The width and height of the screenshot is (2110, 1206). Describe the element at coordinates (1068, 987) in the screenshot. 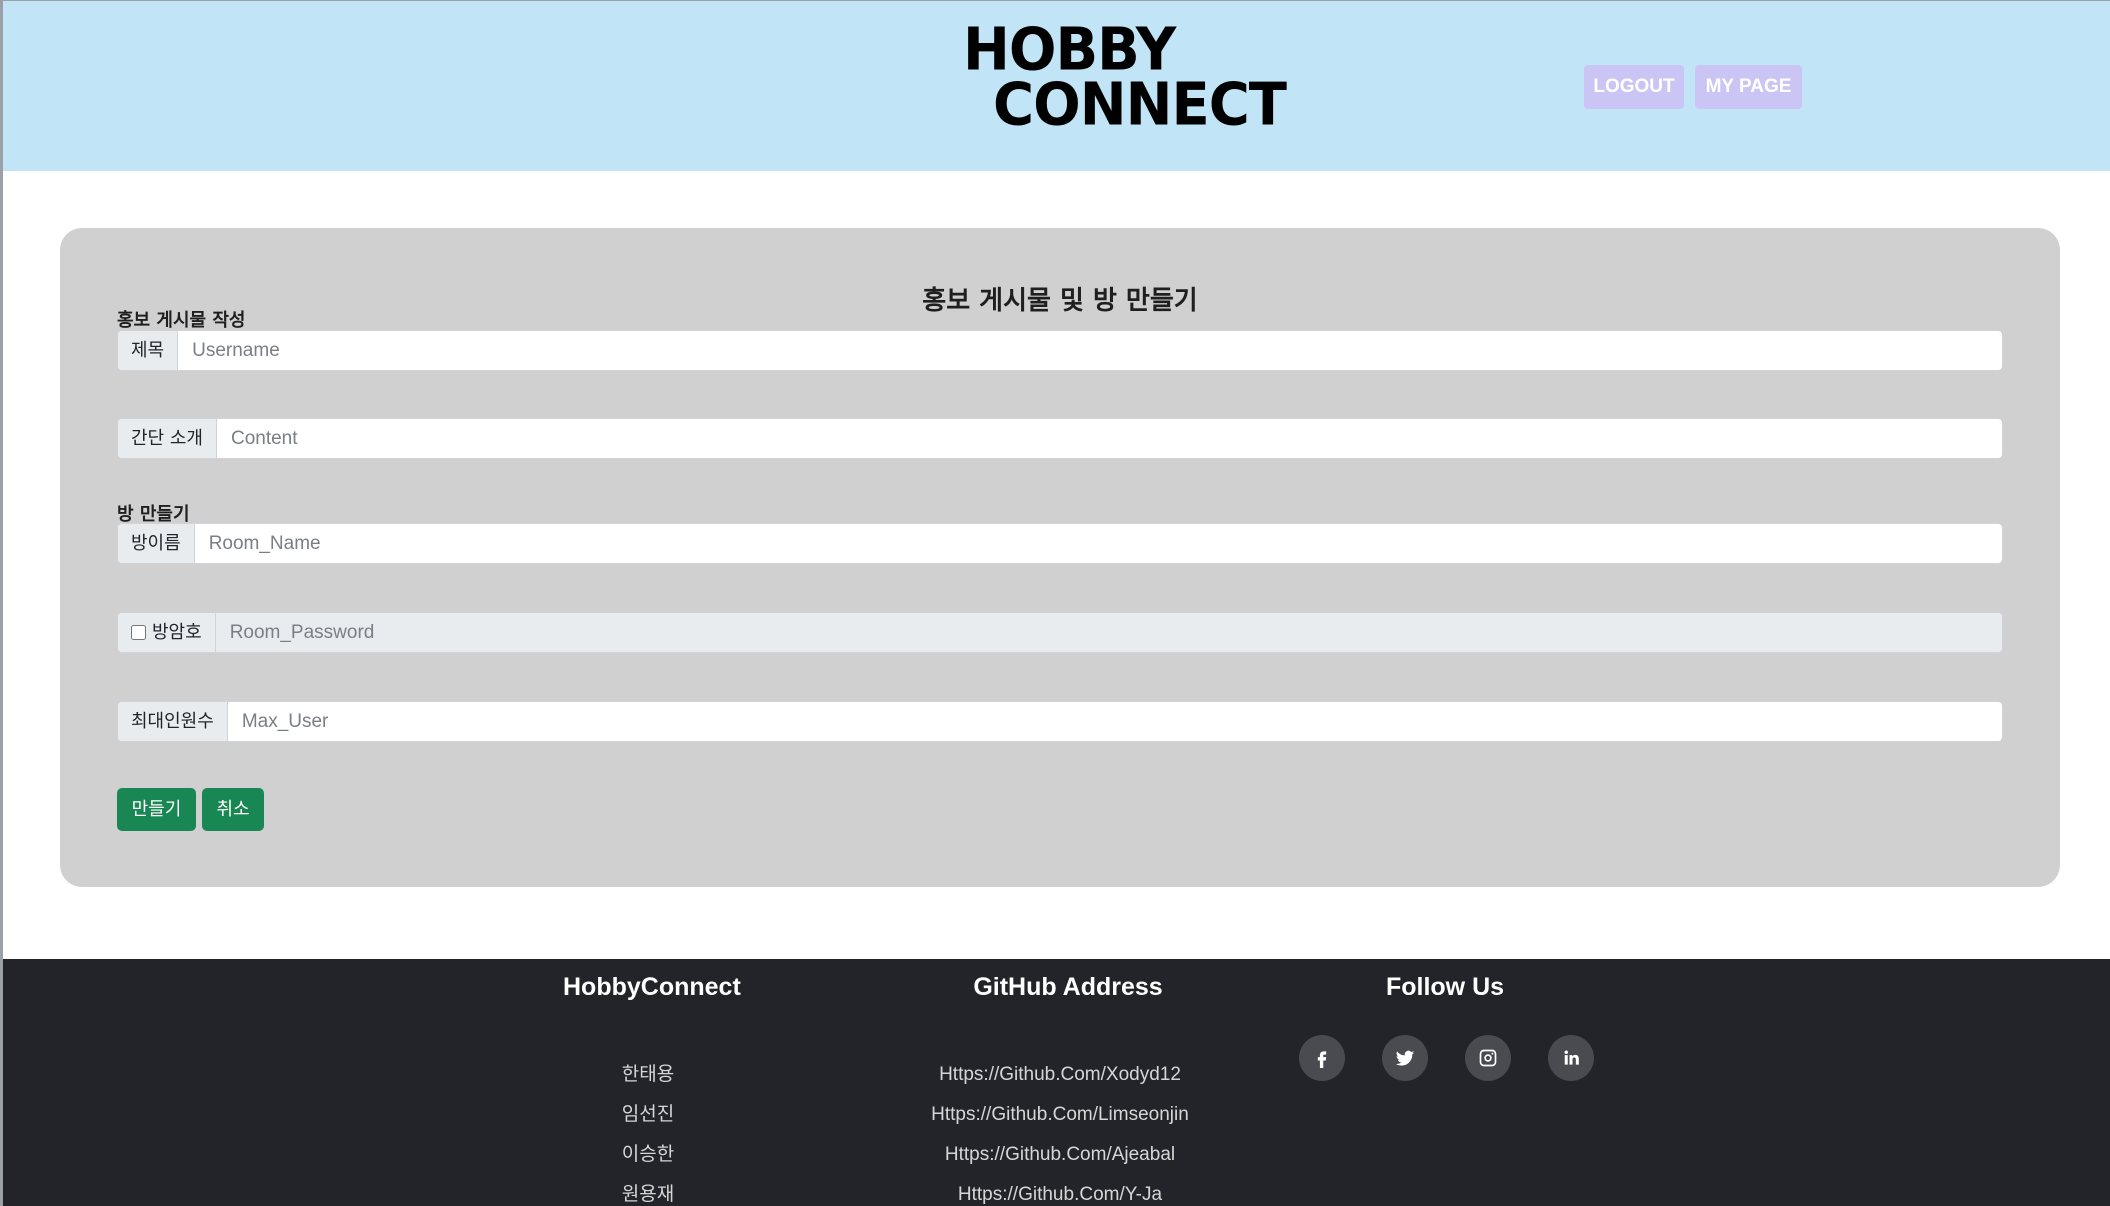

I see `footer-heading-github: GitHub Address` at that location.